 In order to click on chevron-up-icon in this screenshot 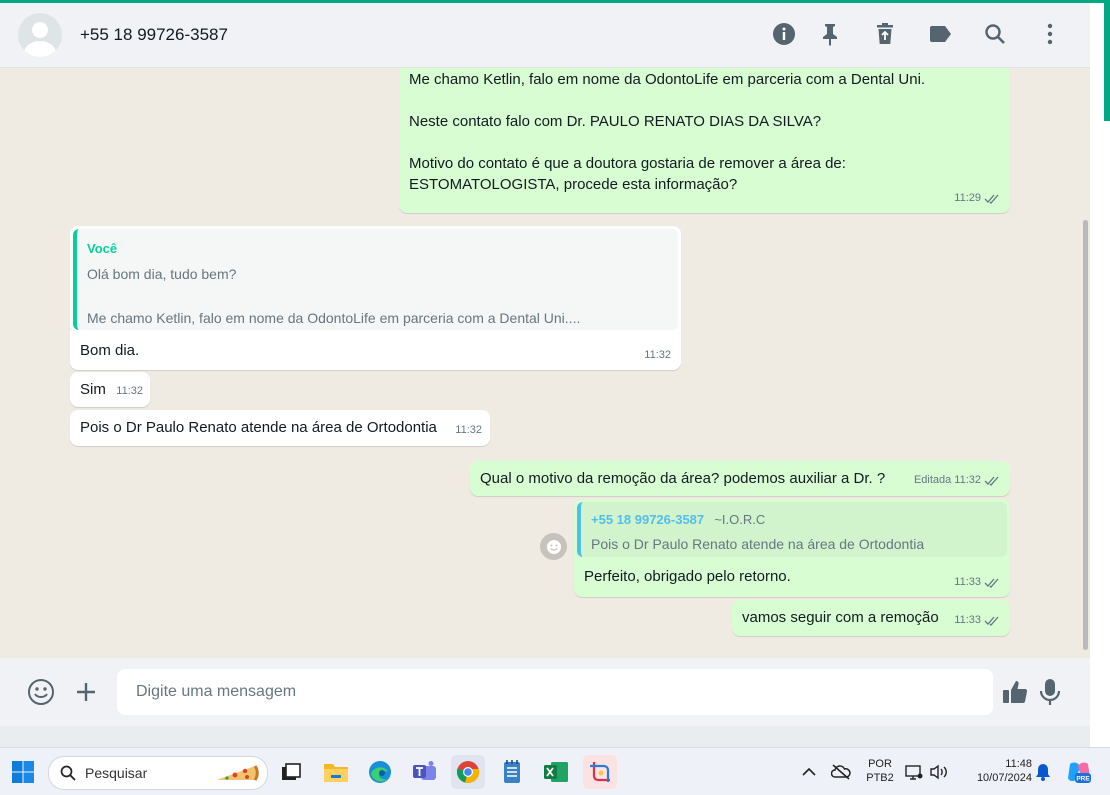, I will do `click(809, 772)`.